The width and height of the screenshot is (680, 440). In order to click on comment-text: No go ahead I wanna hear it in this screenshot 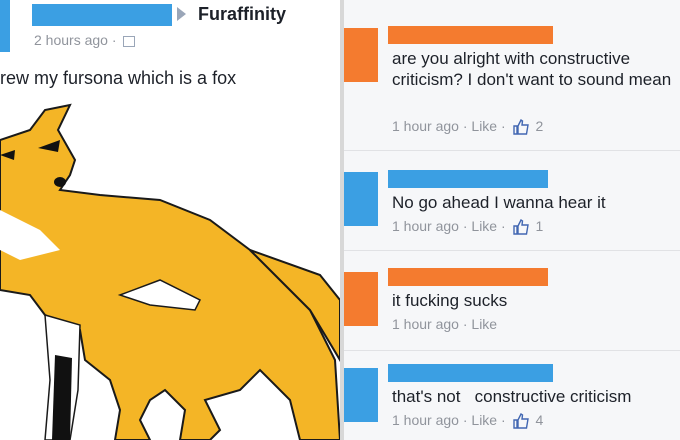, I will do `click(499, 202)`.